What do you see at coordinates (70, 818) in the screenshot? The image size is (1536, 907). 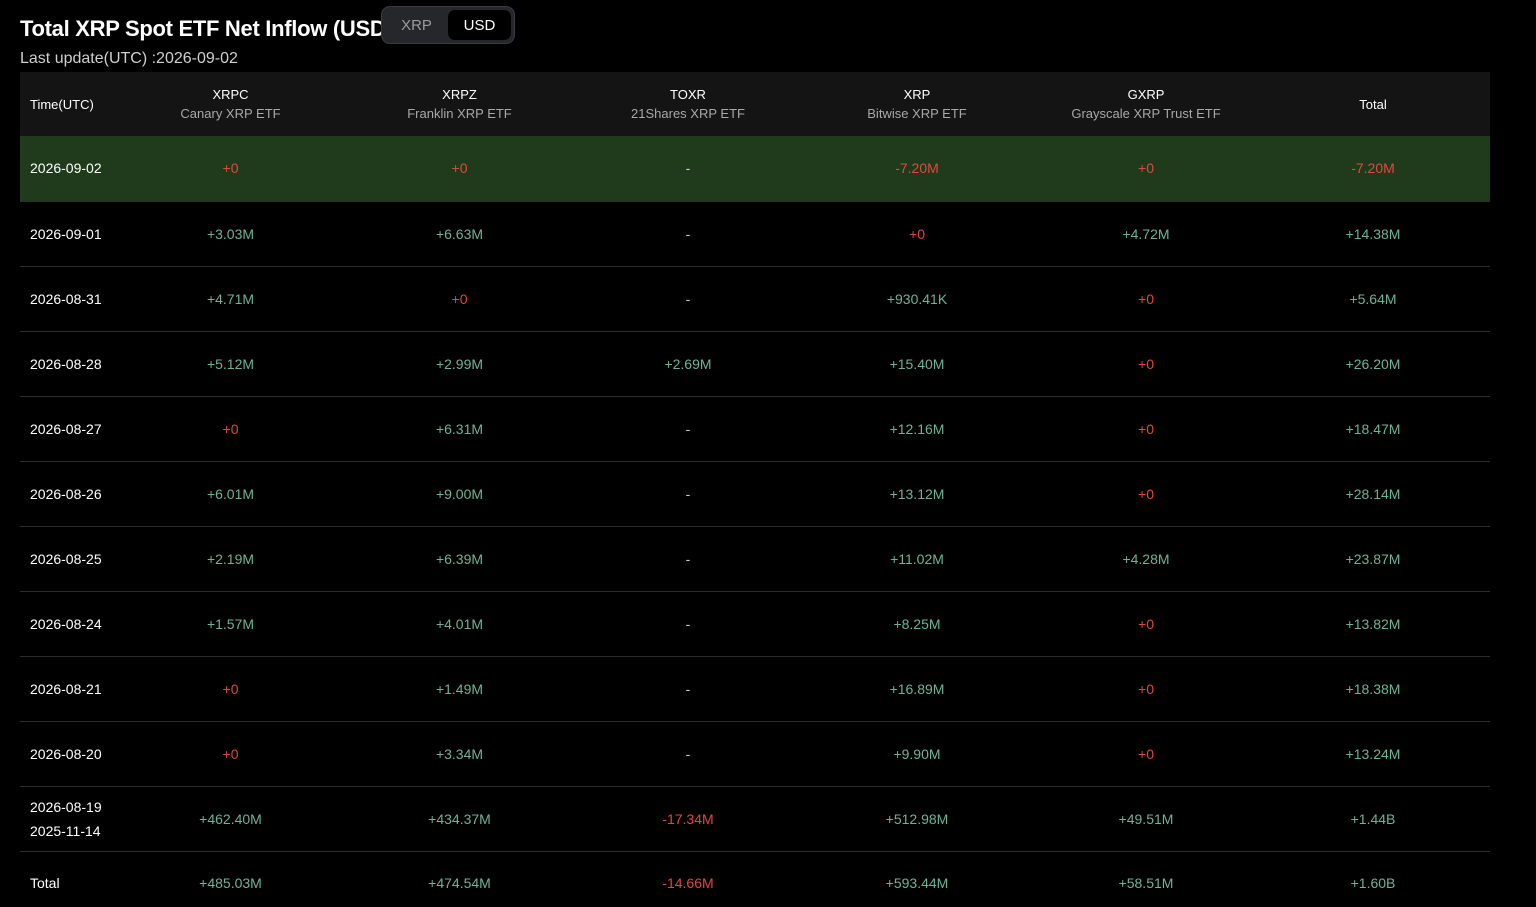 I see `row-date: 2026-08-19 2025-11-14` at bounding box center [70, 818].